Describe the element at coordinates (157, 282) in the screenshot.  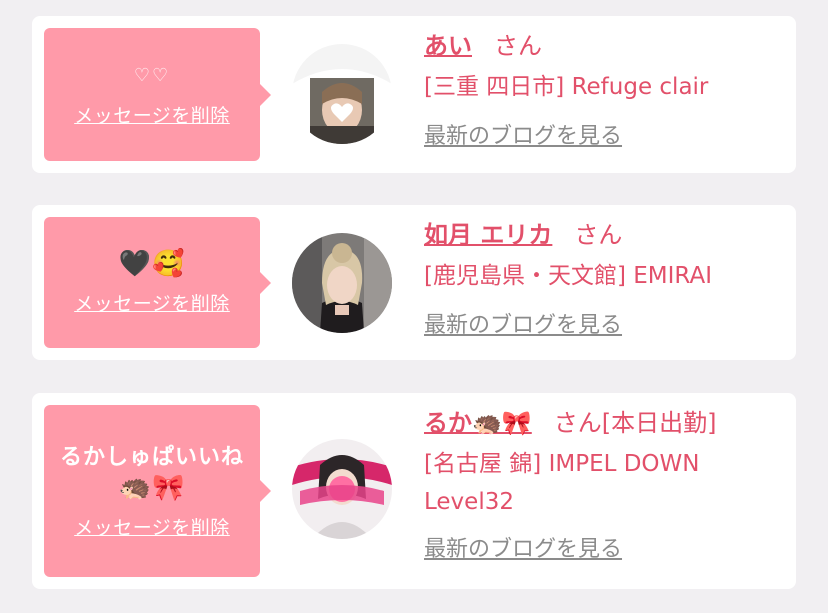
I see `message-bubble: 🖤🥰 メッセージを削除` at that location.